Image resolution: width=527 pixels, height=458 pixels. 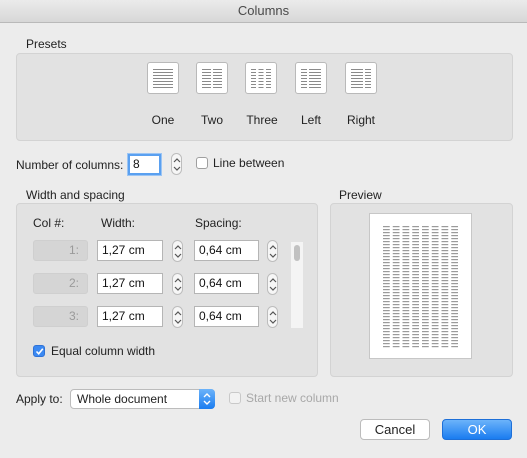 I want to click on equal-column-width-checkbox, so click(x=39, y=351).